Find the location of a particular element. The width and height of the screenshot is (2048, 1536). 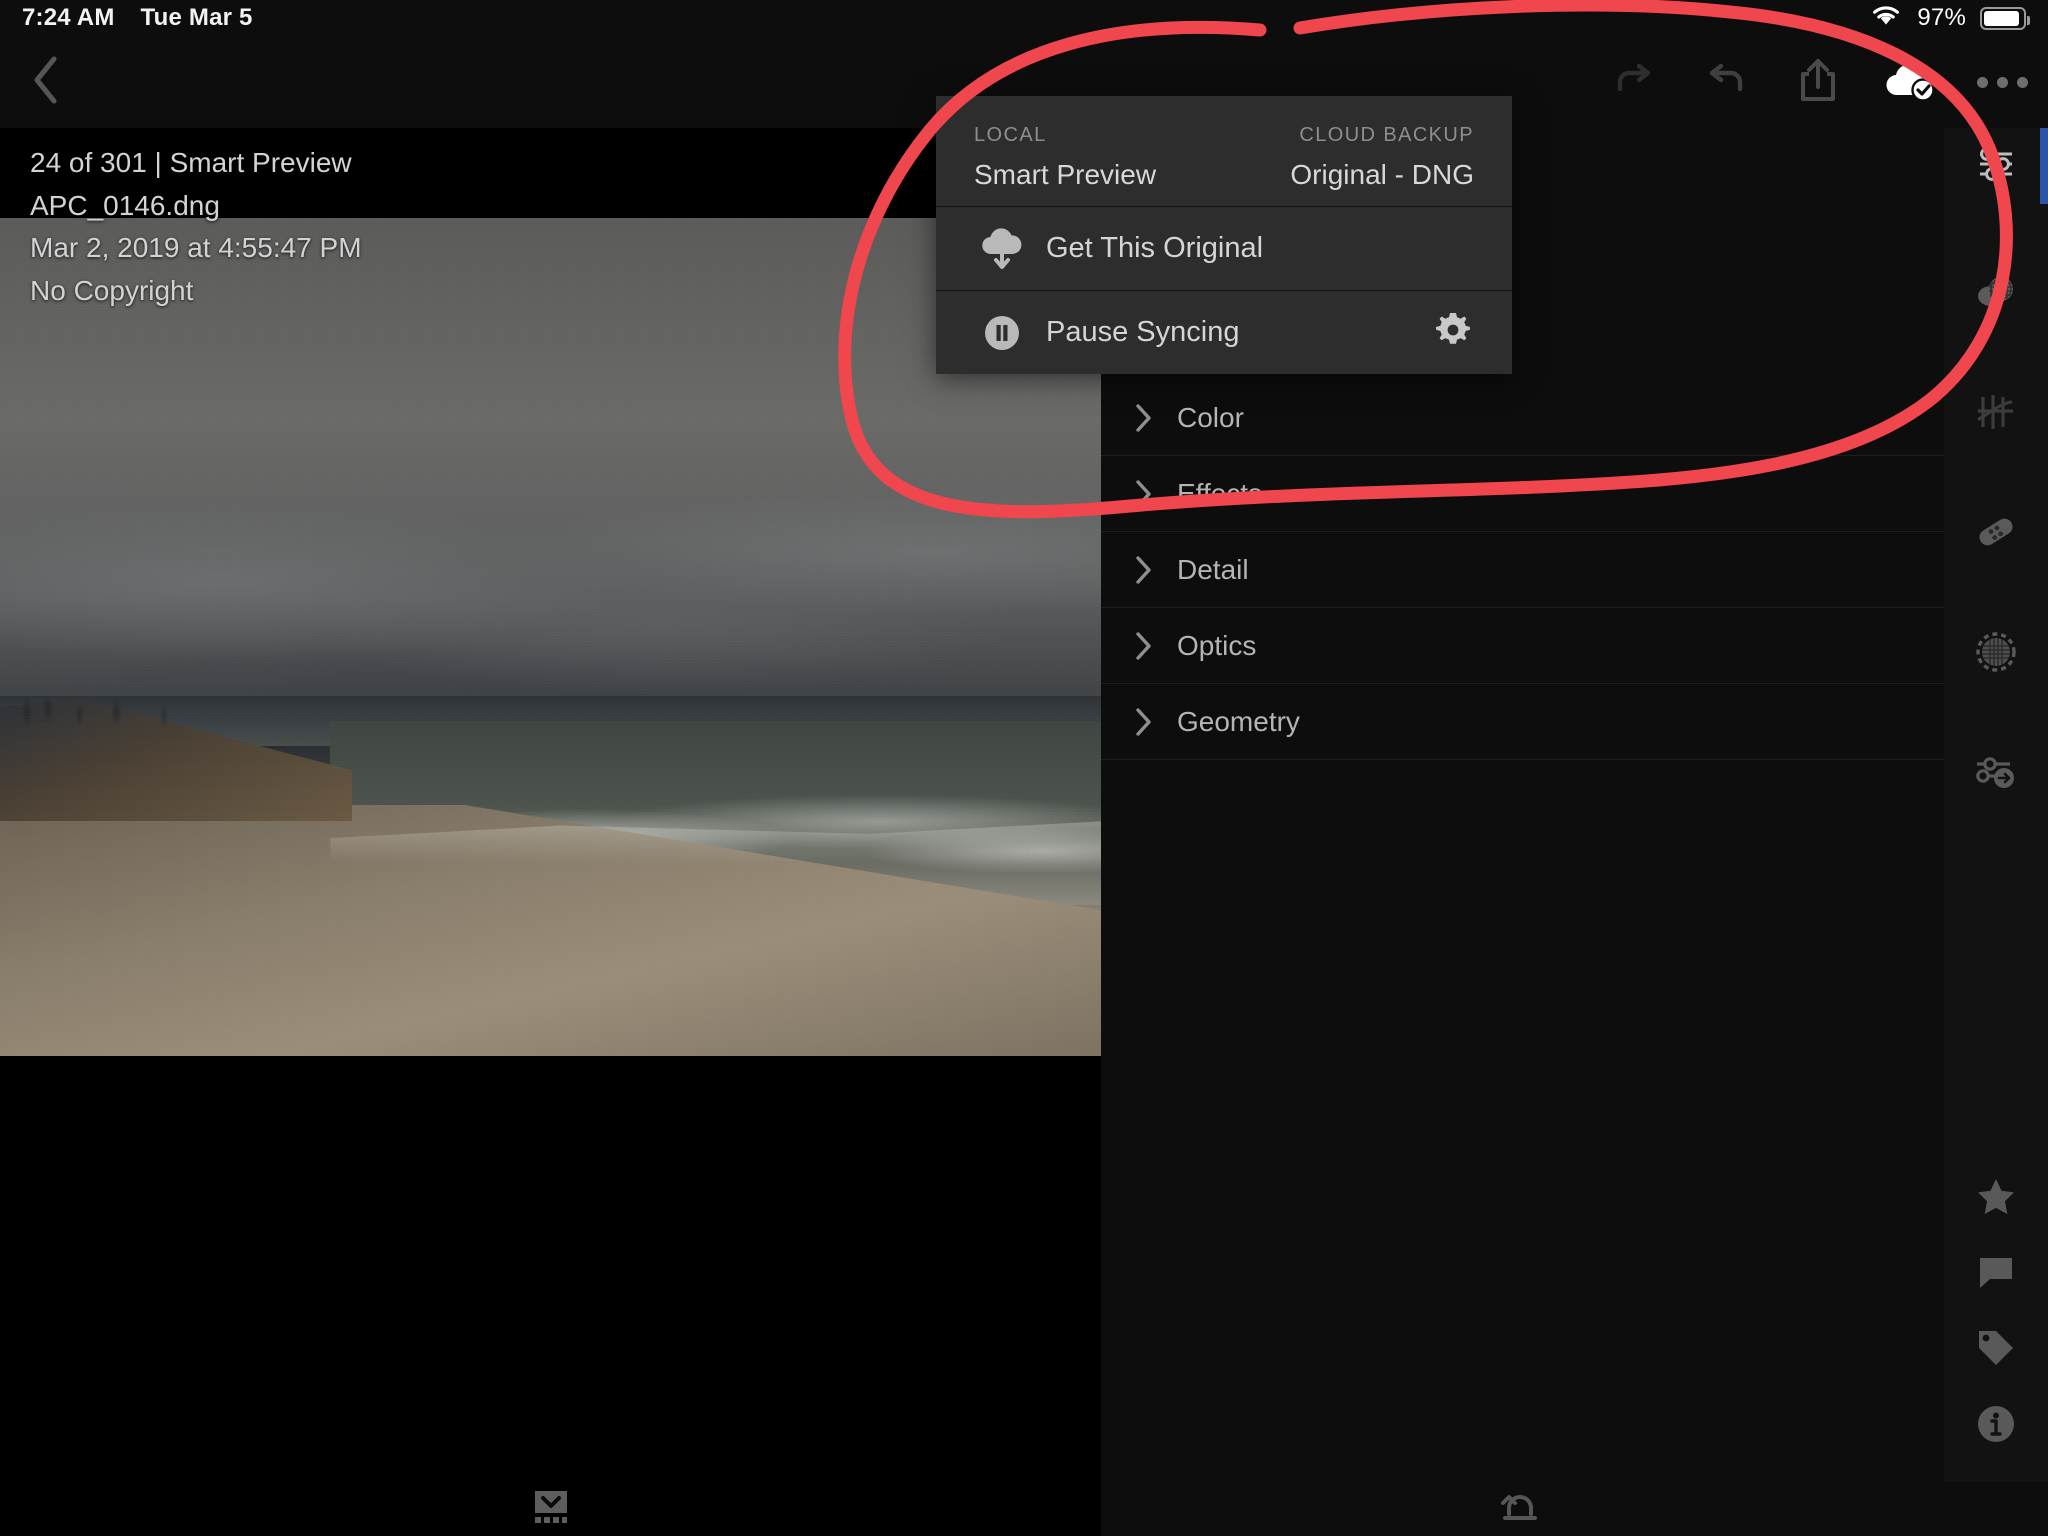

tool-healing-brush is located at coordinates (1996, 534).